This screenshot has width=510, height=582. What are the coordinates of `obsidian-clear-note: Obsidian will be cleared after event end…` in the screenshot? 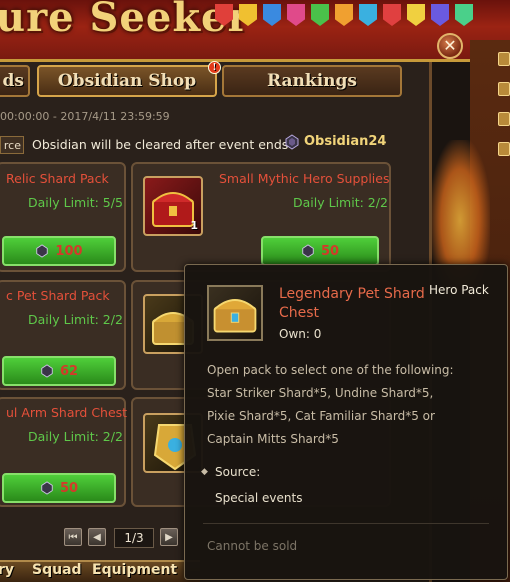 It's located at (160, 144).